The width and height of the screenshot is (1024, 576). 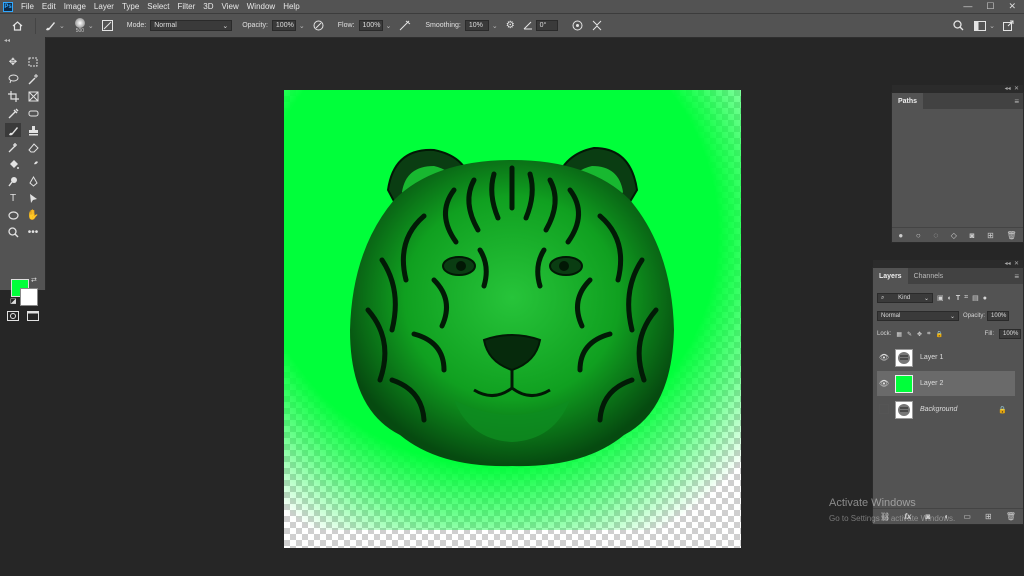 What do you see at coordinates (13, 147) in the screenshot?
I see `history-brush-tool-icon` at bounding box center [13, 147].